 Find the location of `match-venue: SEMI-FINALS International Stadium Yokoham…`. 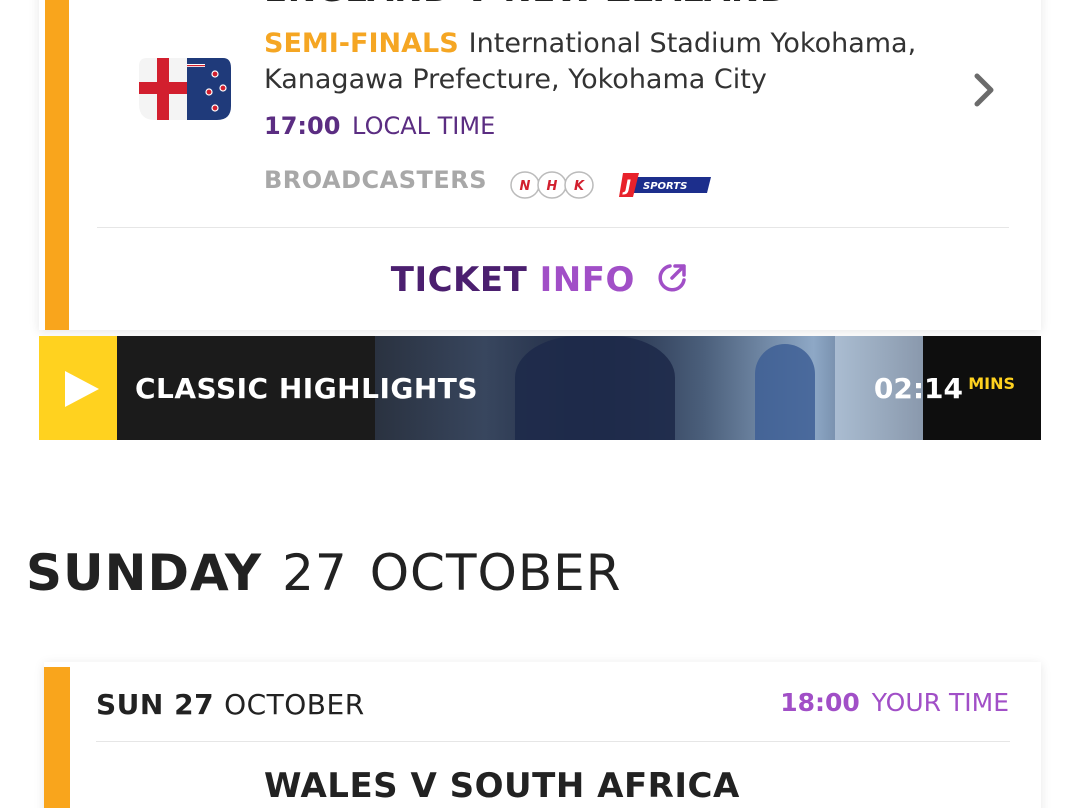

match-venue: SEMI-FINALS International Stadium Yokoham… is located at coordinates (614, 62).